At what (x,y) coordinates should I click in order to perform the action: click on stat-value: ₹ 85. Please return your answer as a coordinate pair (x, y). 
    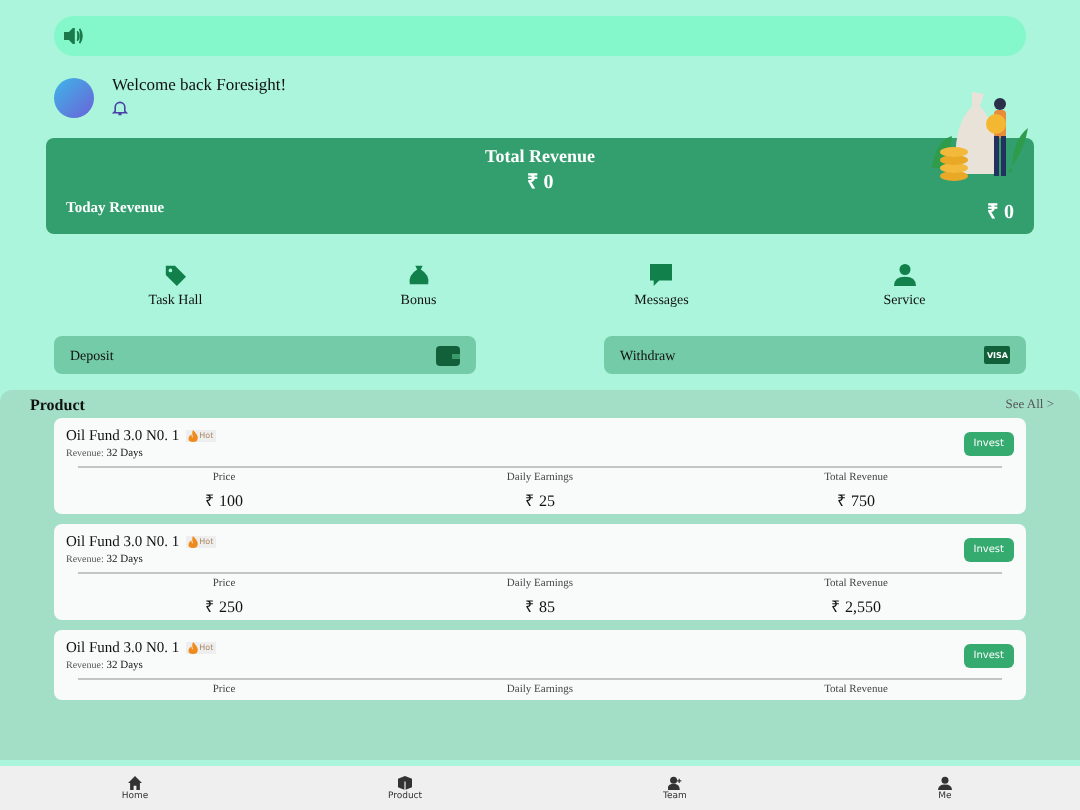
    Looking at the image, I should click on (540, 606).